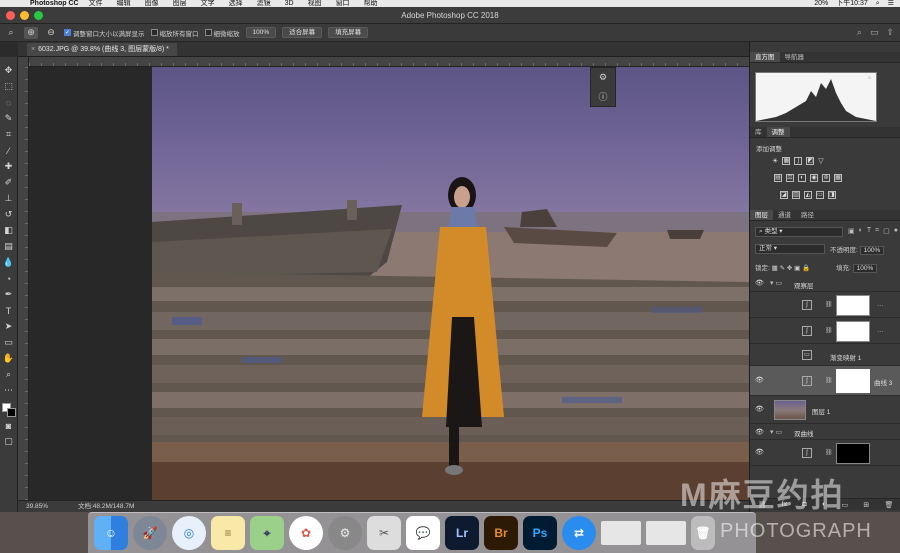 The image size is (900, 553). I want to click on app-menu: Photoshop CC, so click(54, 3).